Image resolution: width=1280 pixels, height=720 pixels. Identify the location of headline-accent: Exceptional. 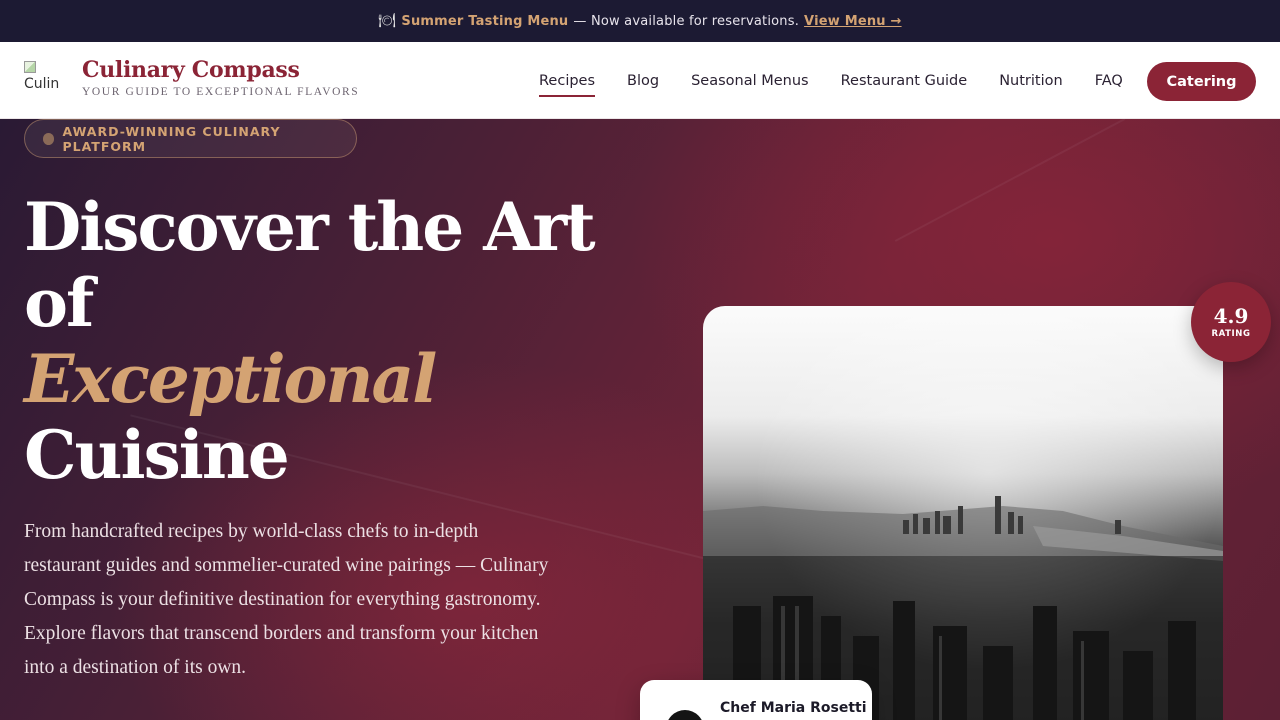
(230, 379).